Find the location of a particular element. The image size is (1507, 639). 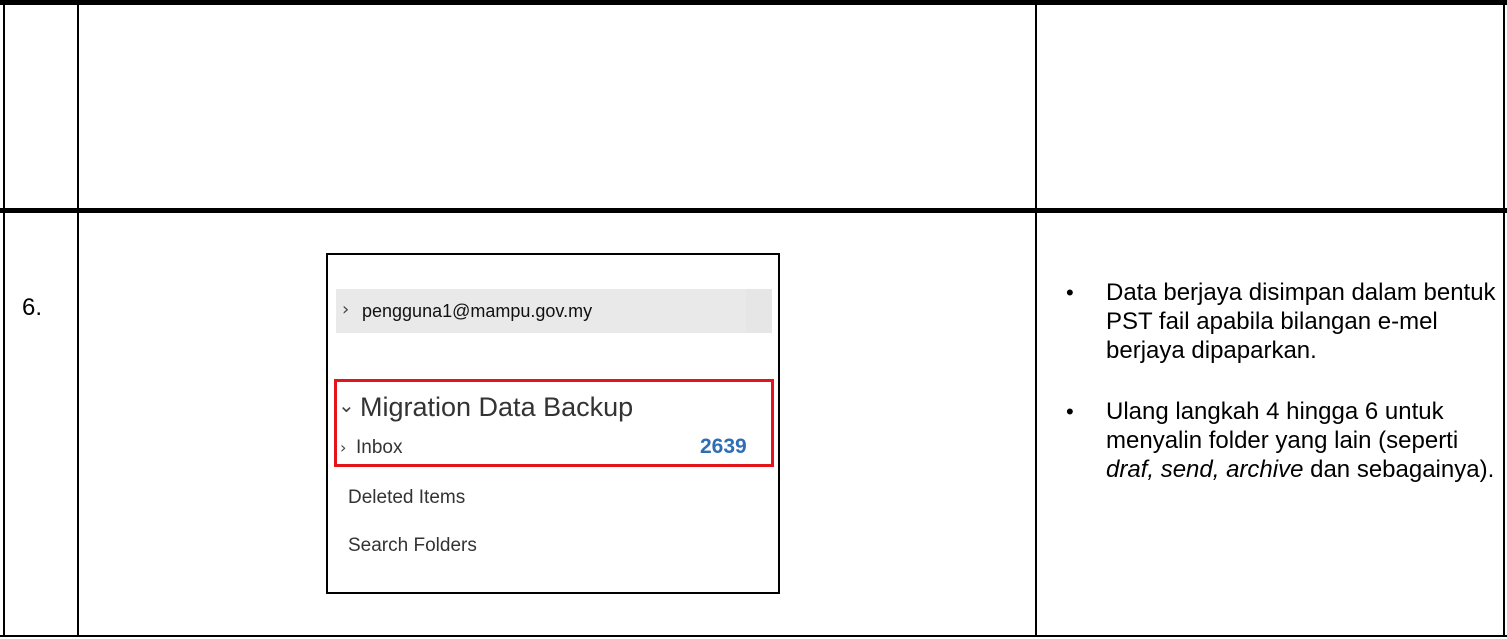

account-row: › pengguna1@mampu.gov.my is located at coordinates (554, 311).